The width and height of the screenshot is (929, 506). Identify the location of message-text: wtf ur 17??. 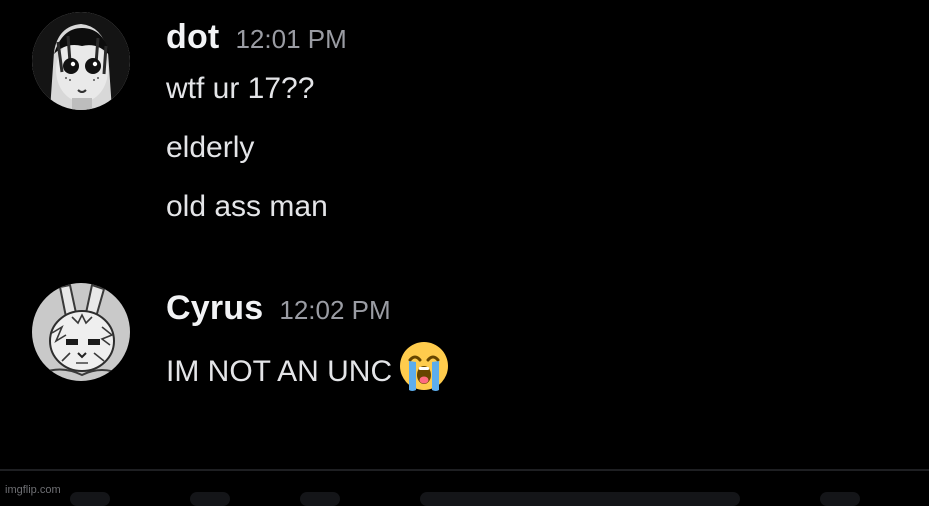
(240, 89).